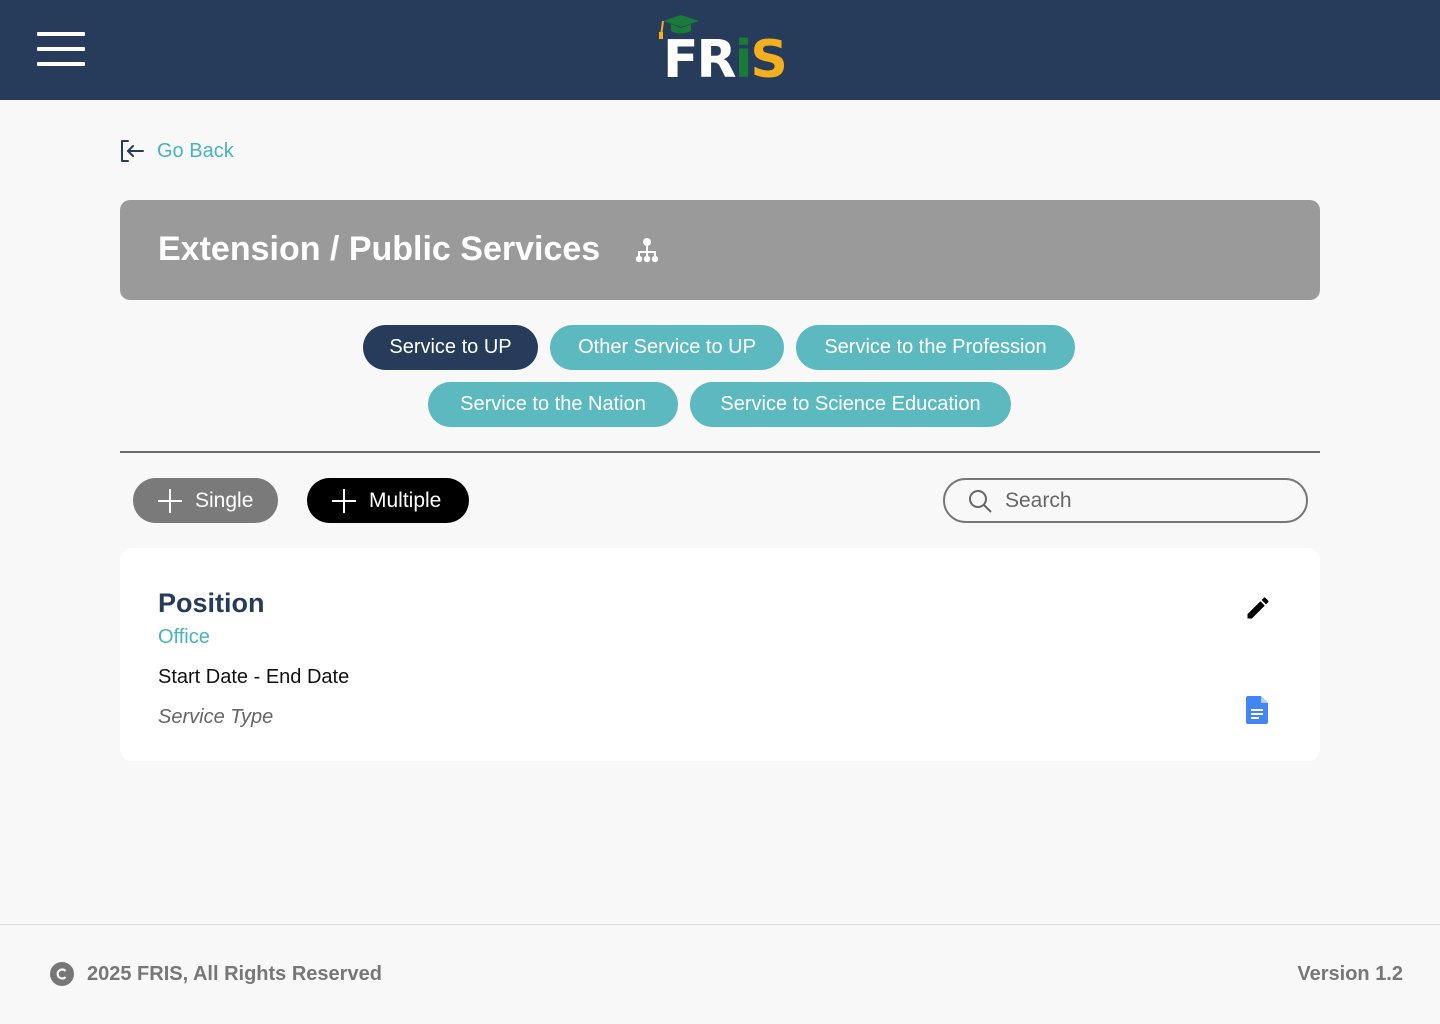  What do you see at coordinates (553, 404) in the screenshot?
I see `tab-service-to-the-nation: Service to the Nation` at bounding box center [553, 404].